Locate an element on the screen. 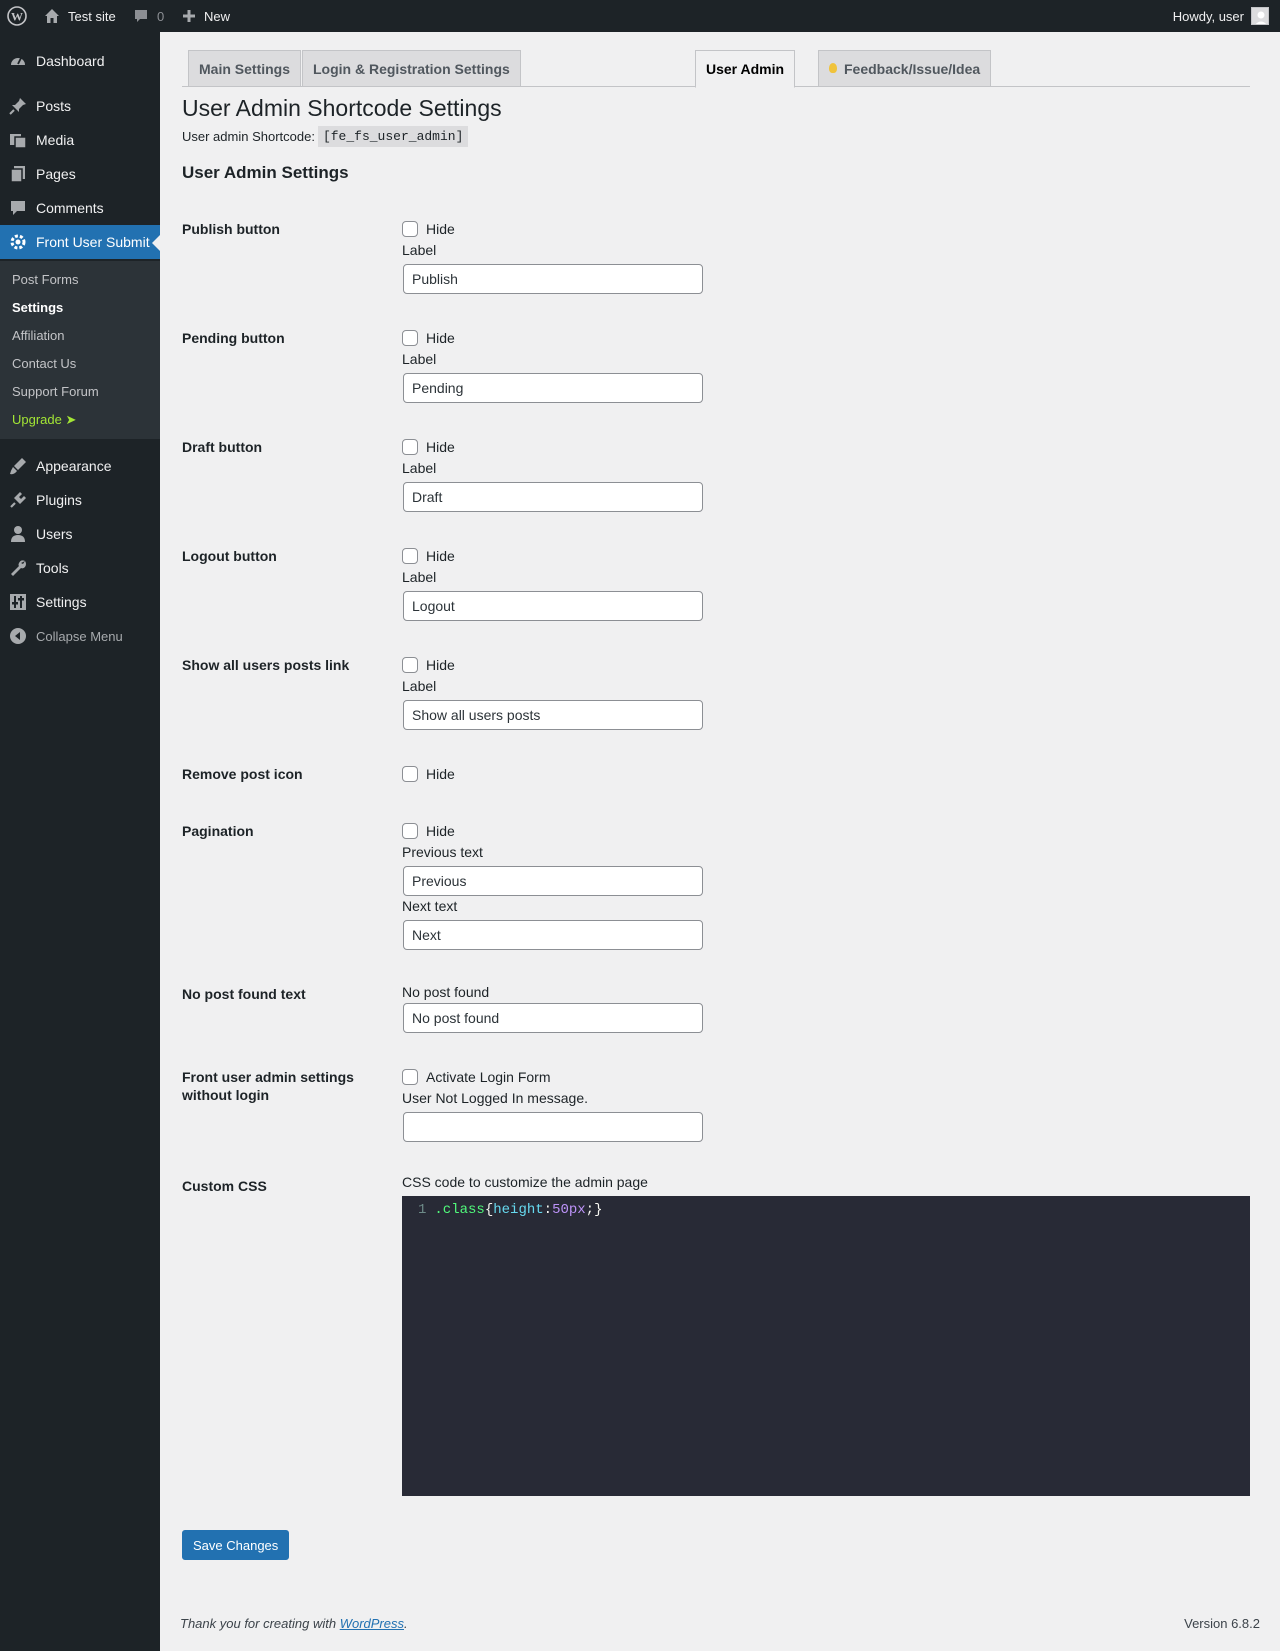 The height and width of the screenshot is (1651, 1280). previous-text-input is located at coordinates (553, 881).